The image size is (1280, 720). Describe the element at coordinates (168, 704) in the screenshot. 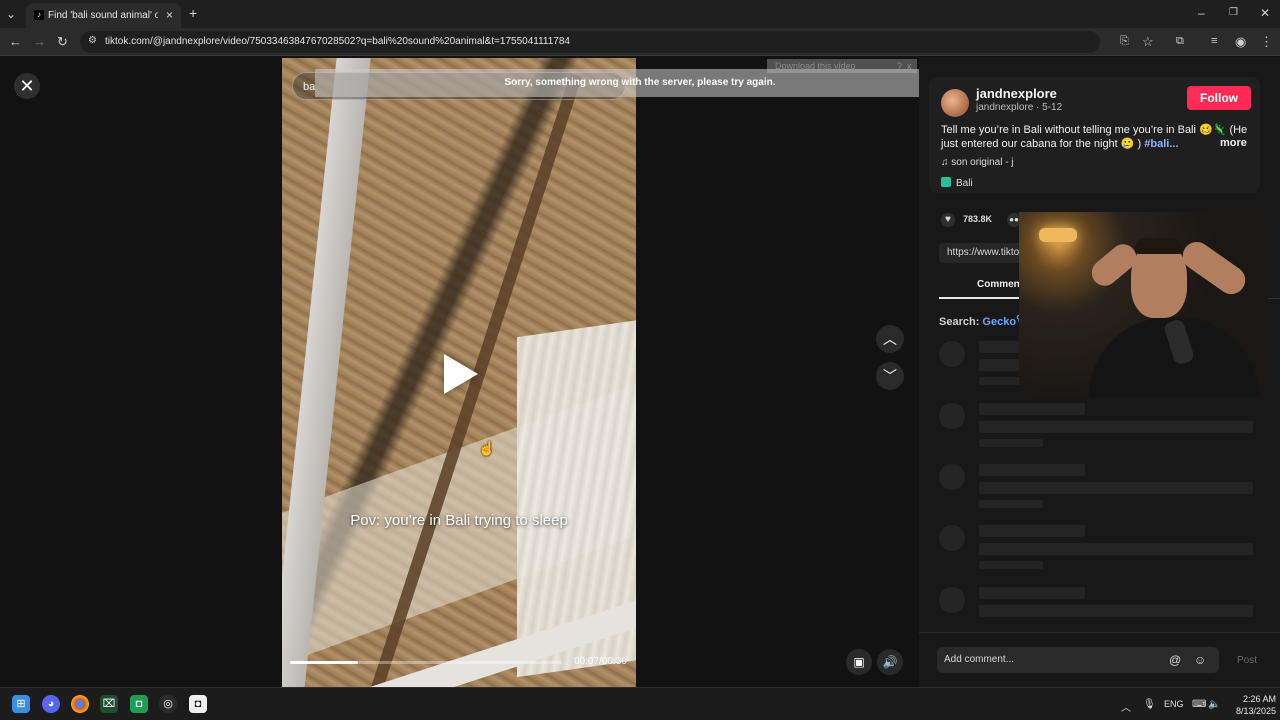

I see `obs-icon: ◎` at that location.